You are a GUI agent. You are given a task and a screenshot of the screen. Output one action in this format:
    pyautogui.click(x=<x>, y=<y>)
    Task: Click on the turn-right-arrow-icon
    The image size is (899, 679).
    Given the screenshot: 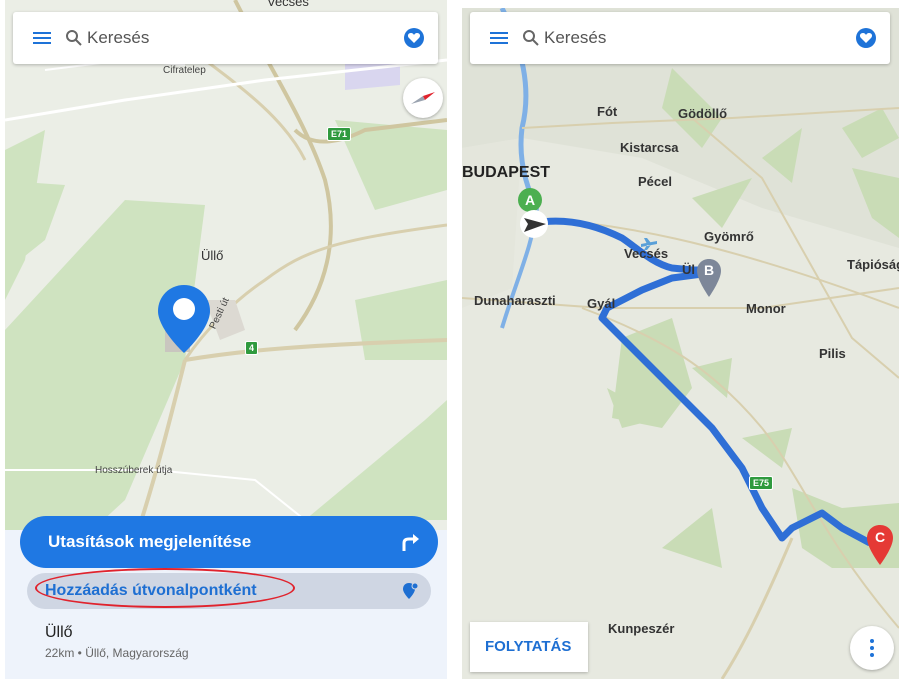 What is the action you would take?
    pyautogui.click(x=410, y=542)
    